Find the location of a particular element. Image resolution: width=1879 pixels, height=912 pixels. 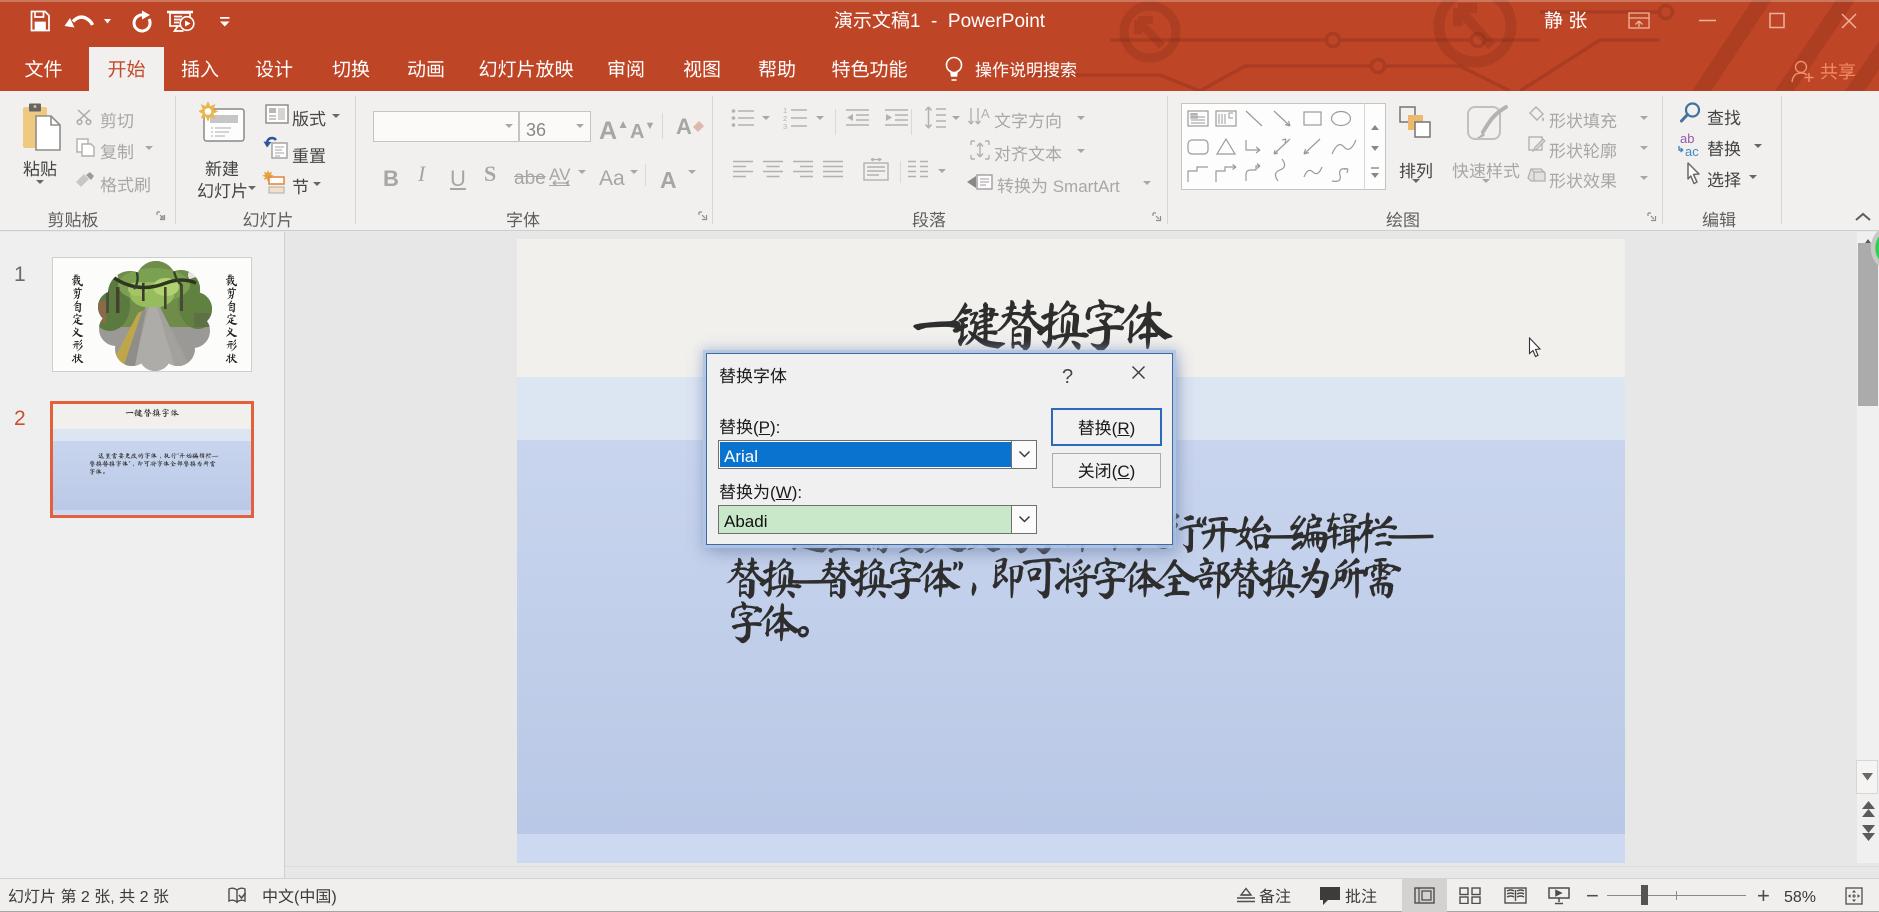

svg-text: ac is located at coordinates (1692, 151).